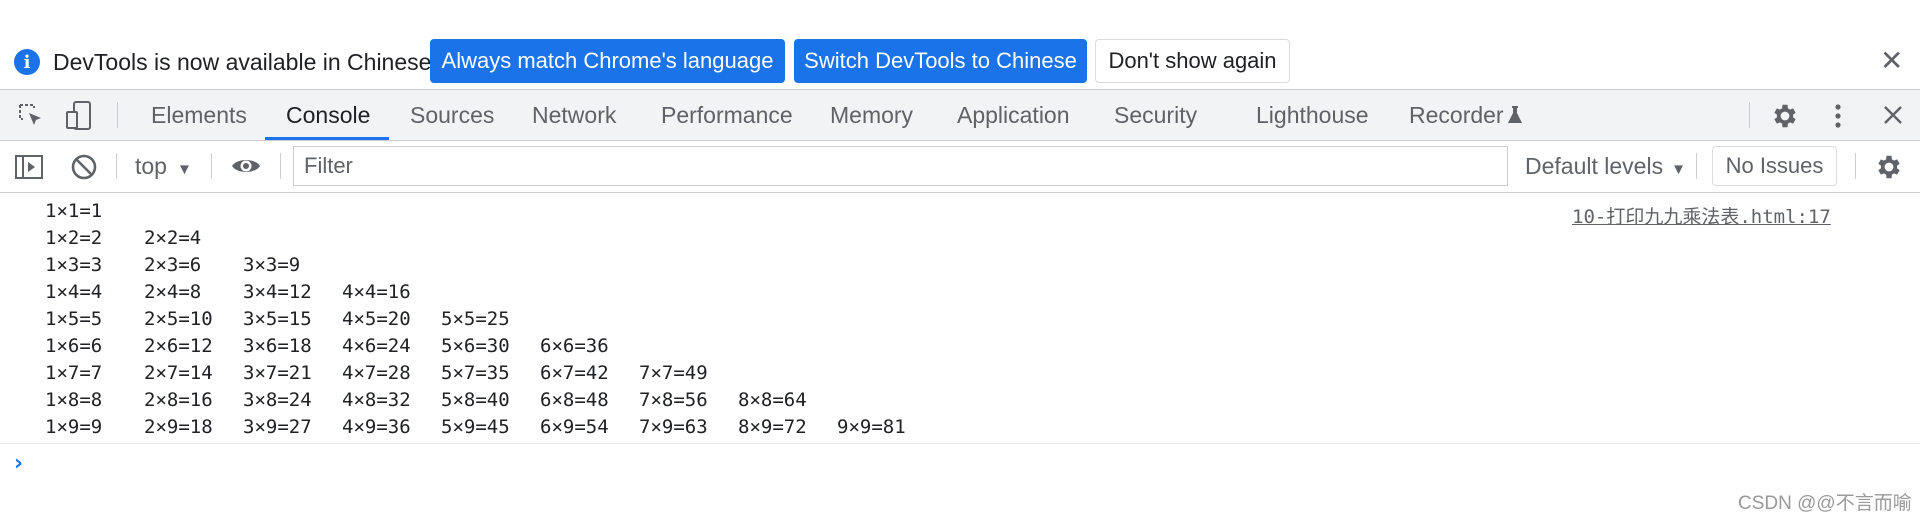 The width and height of the screenshot is (1920, 521). What do you see at coordinates (871, 427) in the screenshot?
I see `multiplication-entry: 9×9=81` at bounding box center [871, 427].